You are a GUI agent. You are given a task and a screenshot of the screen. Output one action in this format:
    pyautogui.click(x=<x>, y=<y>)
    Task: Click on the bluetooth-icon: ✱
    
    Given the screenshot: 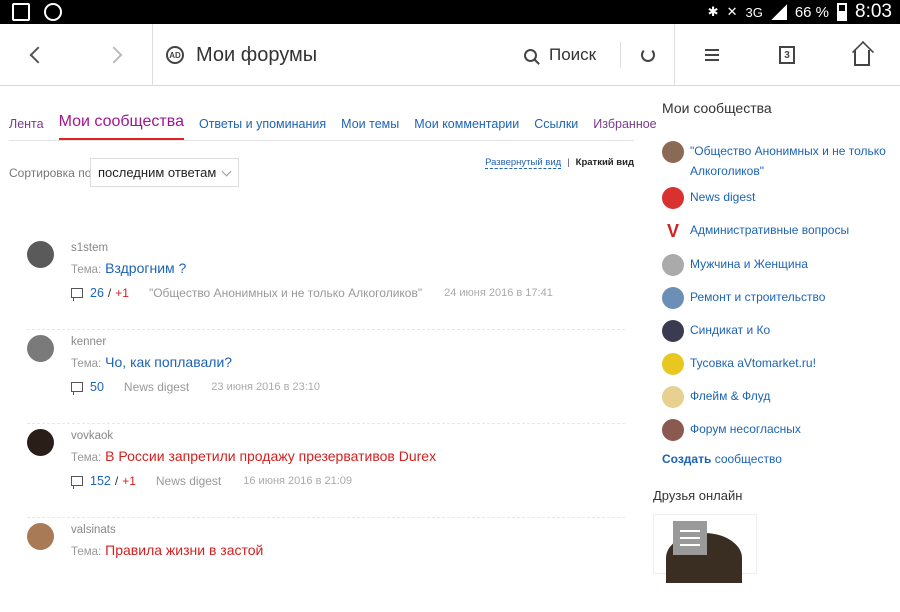 What is the action you would take?
    pyautogui.click(x=713, y=11)
    